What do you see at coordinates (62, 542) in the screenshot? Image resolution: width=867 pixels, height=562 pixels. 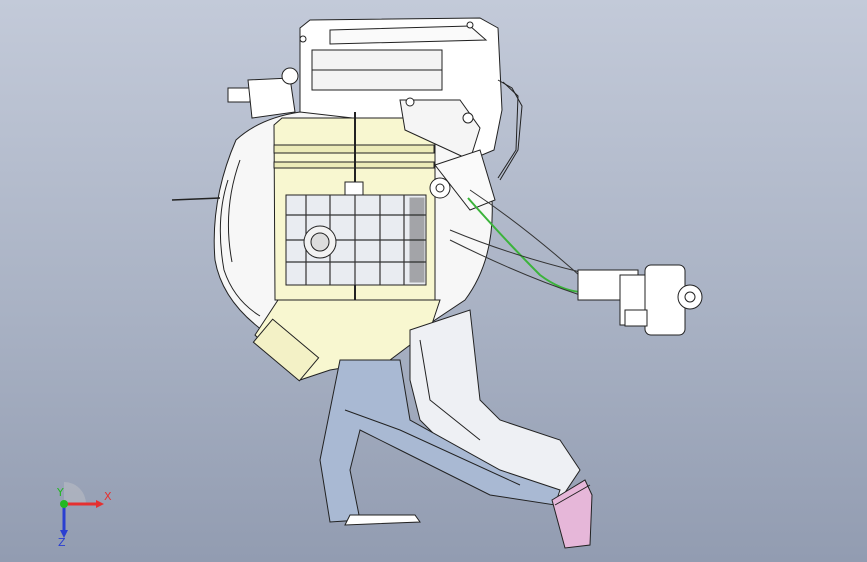 I see `z-axis-label: Z` at bounding box center [62, 542].